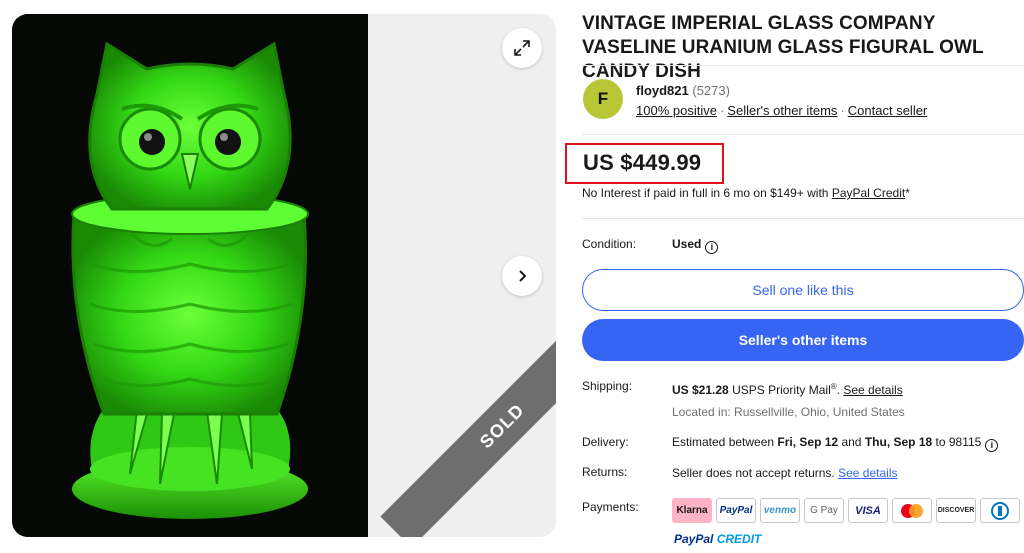  I want to click on gpay-badge: G Pay, so click(824, 510).